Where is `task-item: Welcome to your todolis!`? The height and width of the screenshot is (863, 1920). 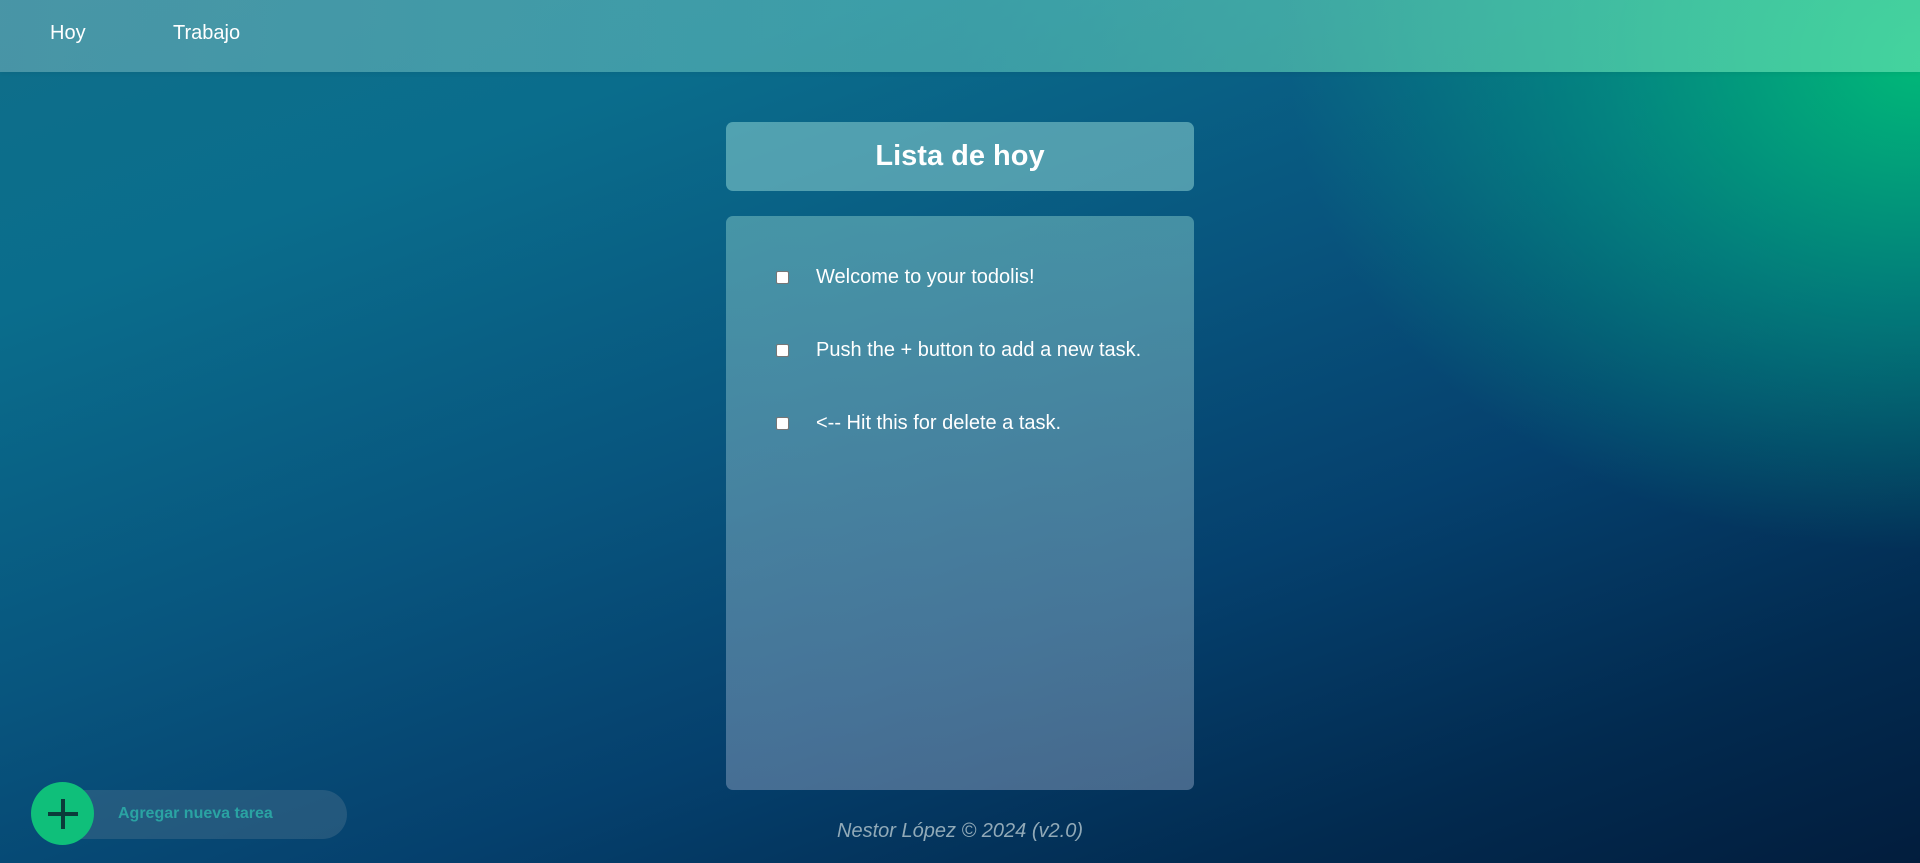
task-item: Welcome to your todolis! is located at coordinates (905, 277).